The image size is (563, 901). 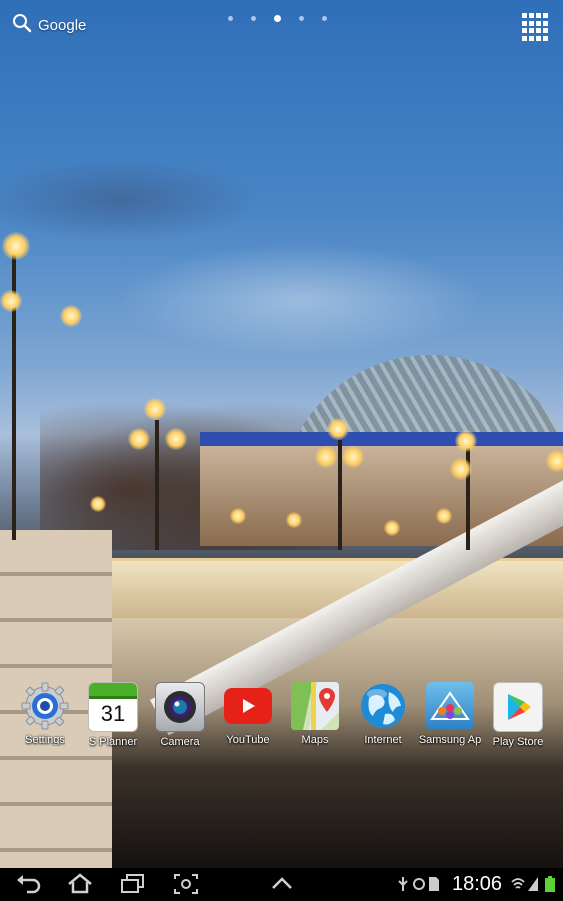 I want to click on app-label: Samsung Ap, so click(x=450, y=740).